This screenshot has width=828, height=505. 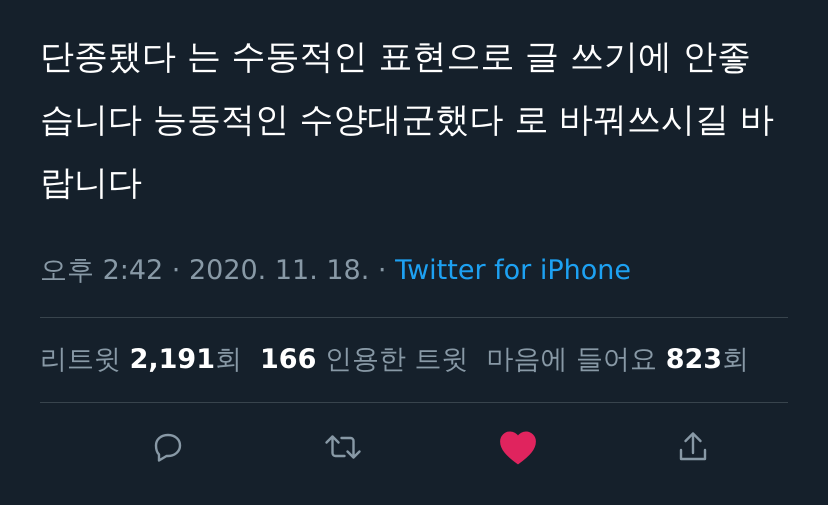 What do you see at coordinates (364, 360) in the screenshot?
I see `engagement-stat: 166 인용한 트윗` at bounding box center [364, 360].